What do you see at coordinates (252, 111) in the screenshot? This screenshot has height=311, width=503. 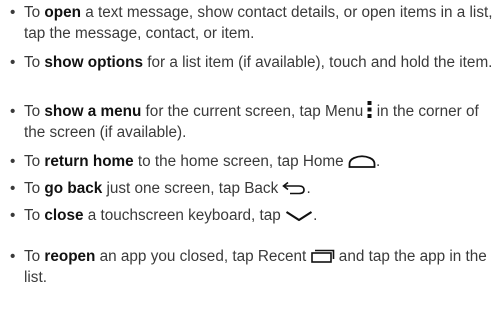 I see `item-text: for the current screen, tap Menu` at bounding box center [252, 111].